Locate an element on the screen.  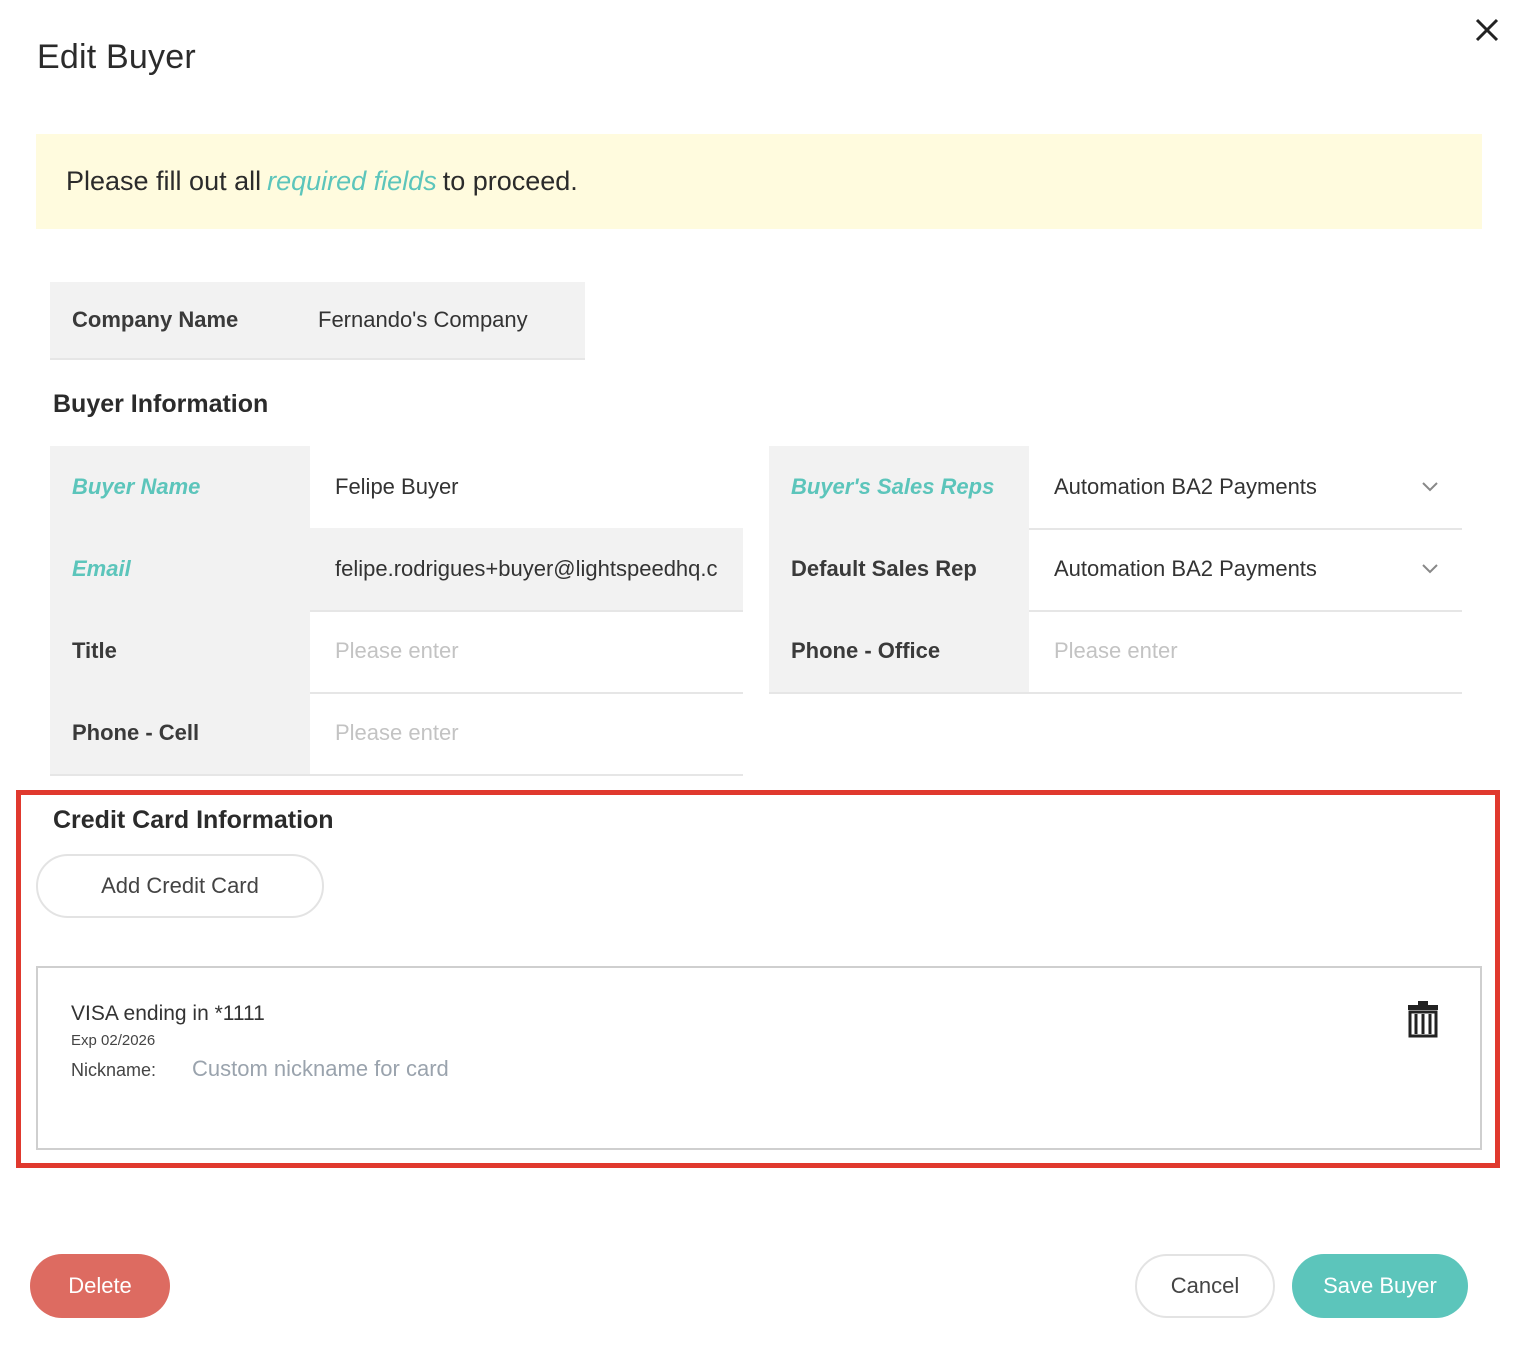
sales-reps-select: Automation BA2 Payments is located at coordinates (1245, 487).